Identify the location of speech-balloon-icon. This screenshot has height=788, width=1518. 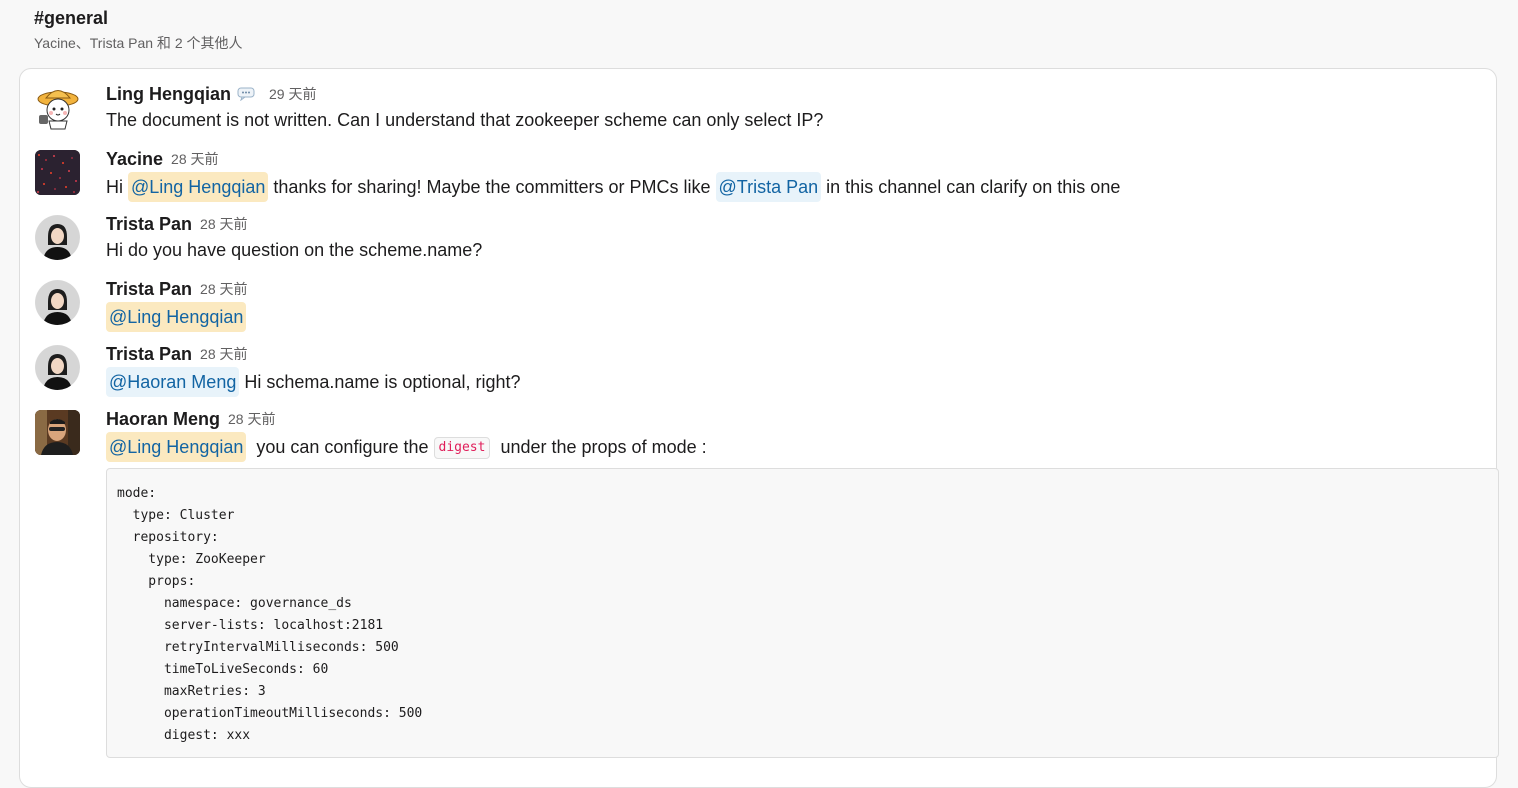
(246, 94).